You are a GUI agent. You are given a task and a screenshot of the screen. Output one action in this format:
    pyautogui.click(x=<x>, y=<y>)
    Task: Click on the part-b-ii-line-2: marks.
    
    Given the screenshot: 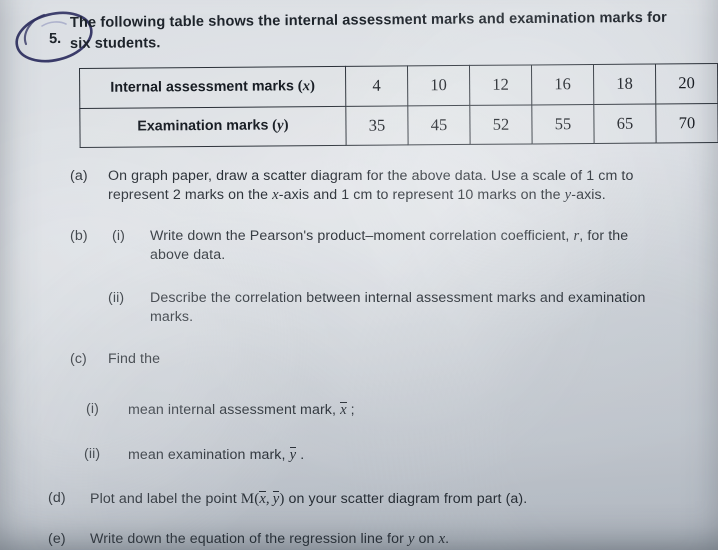 What is the action you would take?
    pyautogui.click(x=172, y=317)
    